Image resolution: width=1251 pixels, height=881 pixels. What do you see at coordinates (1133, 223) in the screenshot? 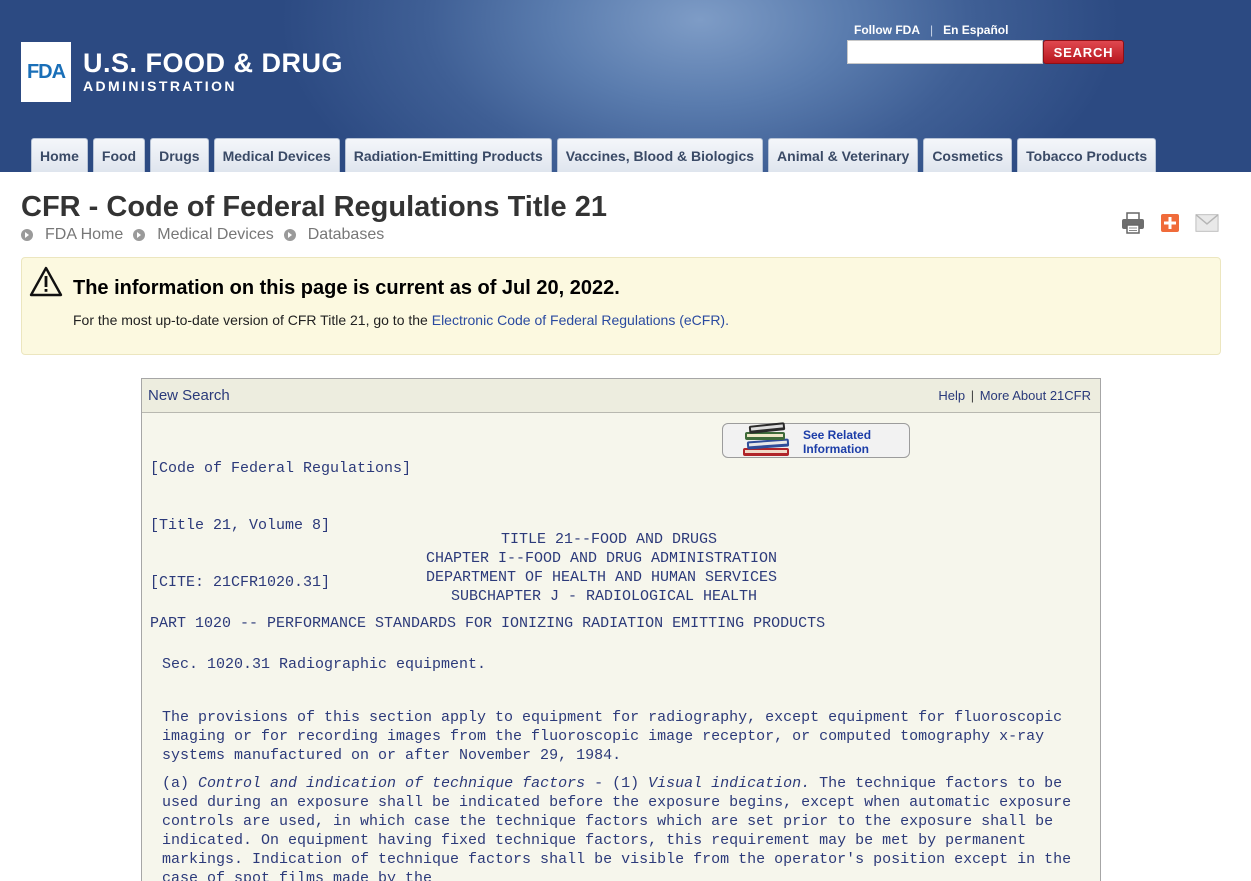
I see `print-icon` at bounding box center [1133, 223].